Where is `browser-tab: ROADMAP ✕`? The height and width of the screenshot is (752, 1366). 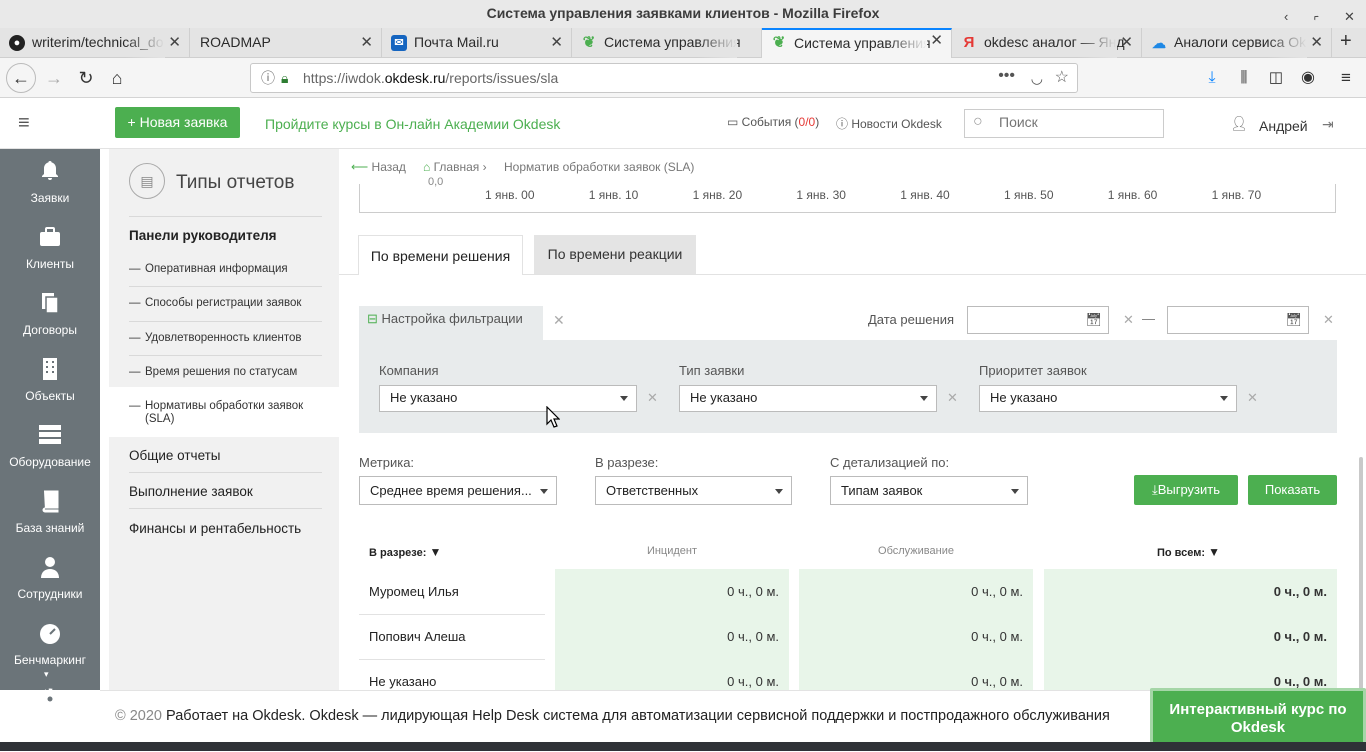
browser-tab: ROADMAP ✕ is located at coordinates (286, 43).